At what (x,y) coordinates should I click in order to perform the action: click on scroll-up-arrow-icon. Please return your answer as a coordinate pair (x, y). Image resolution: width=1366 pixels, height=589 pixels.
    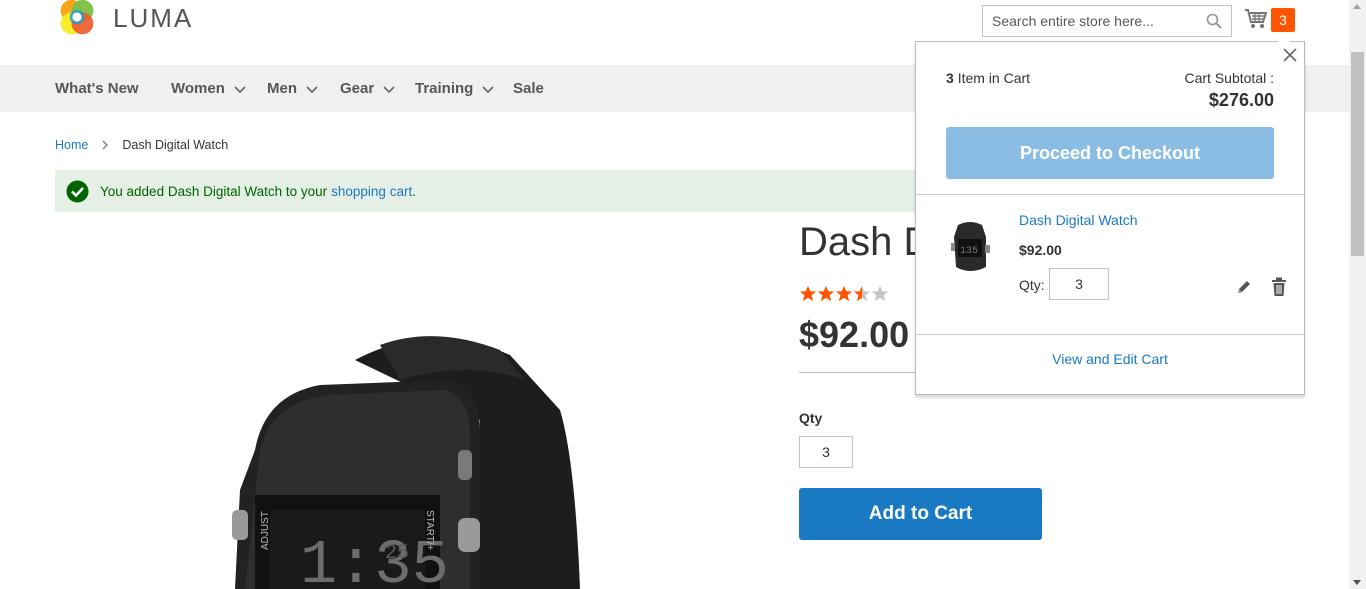
    Looking at the image, I should click on (1357, 6).